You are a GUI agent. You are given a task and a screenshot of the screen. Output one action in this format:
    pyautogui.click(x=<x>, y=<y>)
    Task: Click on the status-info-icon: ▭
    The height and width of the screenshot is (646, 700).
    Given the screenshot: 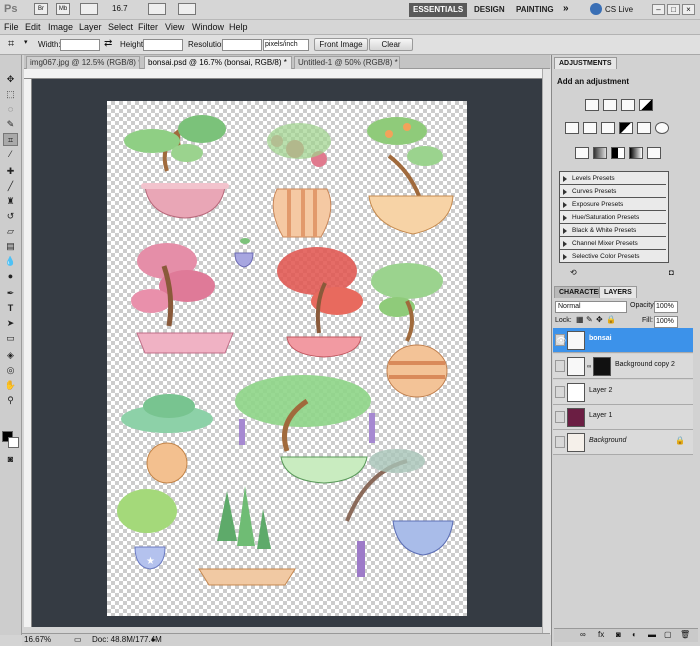 What is the action you would take?
    pyautogui.click(x=78, y=639)
    